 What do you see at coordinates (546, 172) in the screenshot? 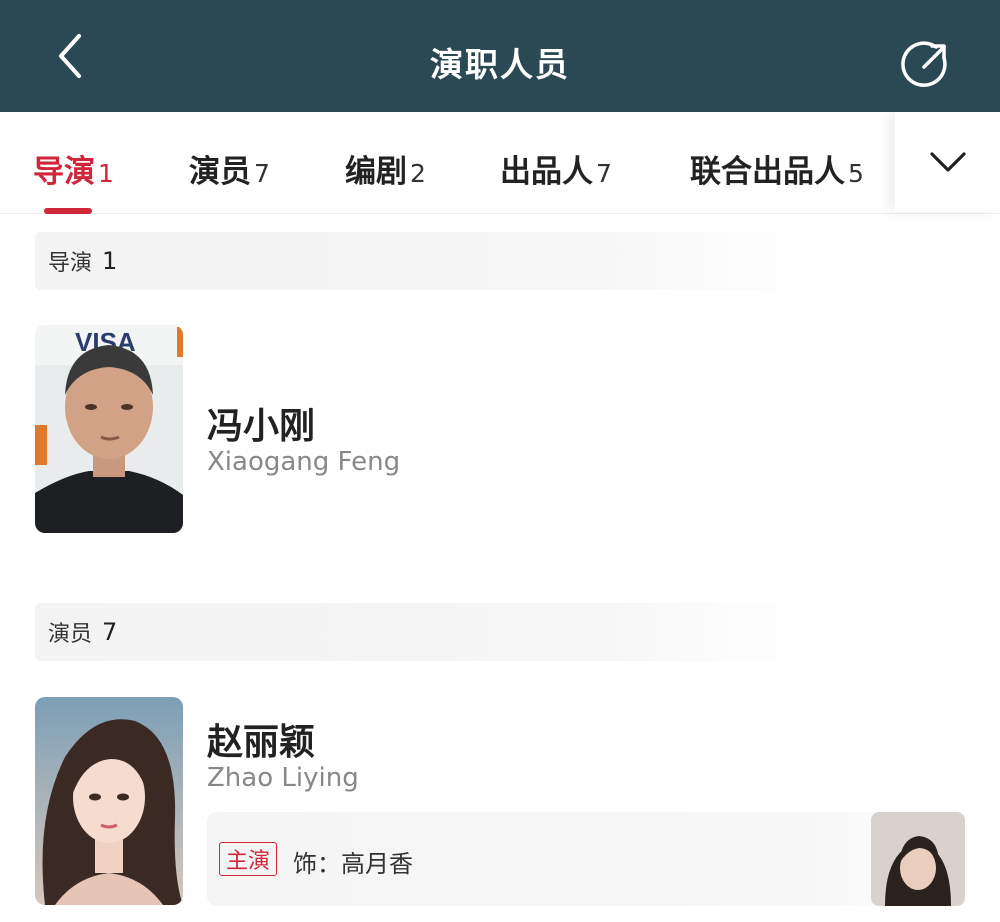
I see `tab-label: 出品人` at bounding box center [546, 172].